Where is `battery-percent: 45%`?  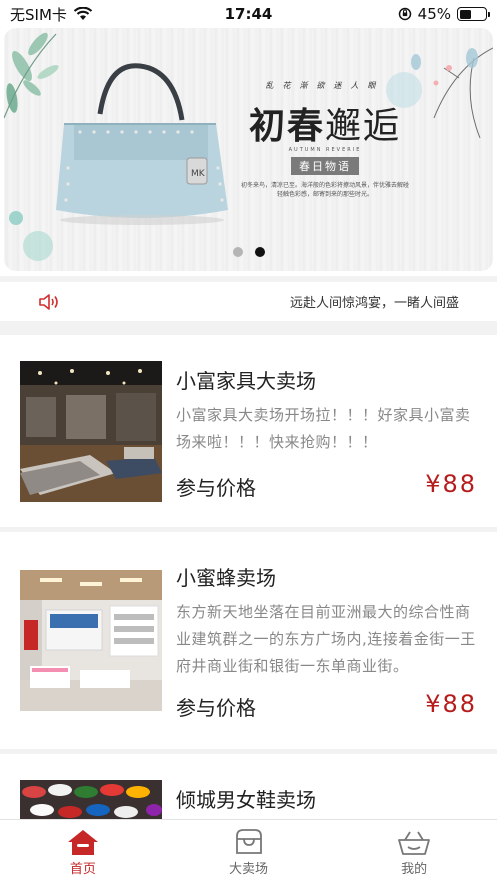
battery-percent: 45% is located at coordinates (434, 14).